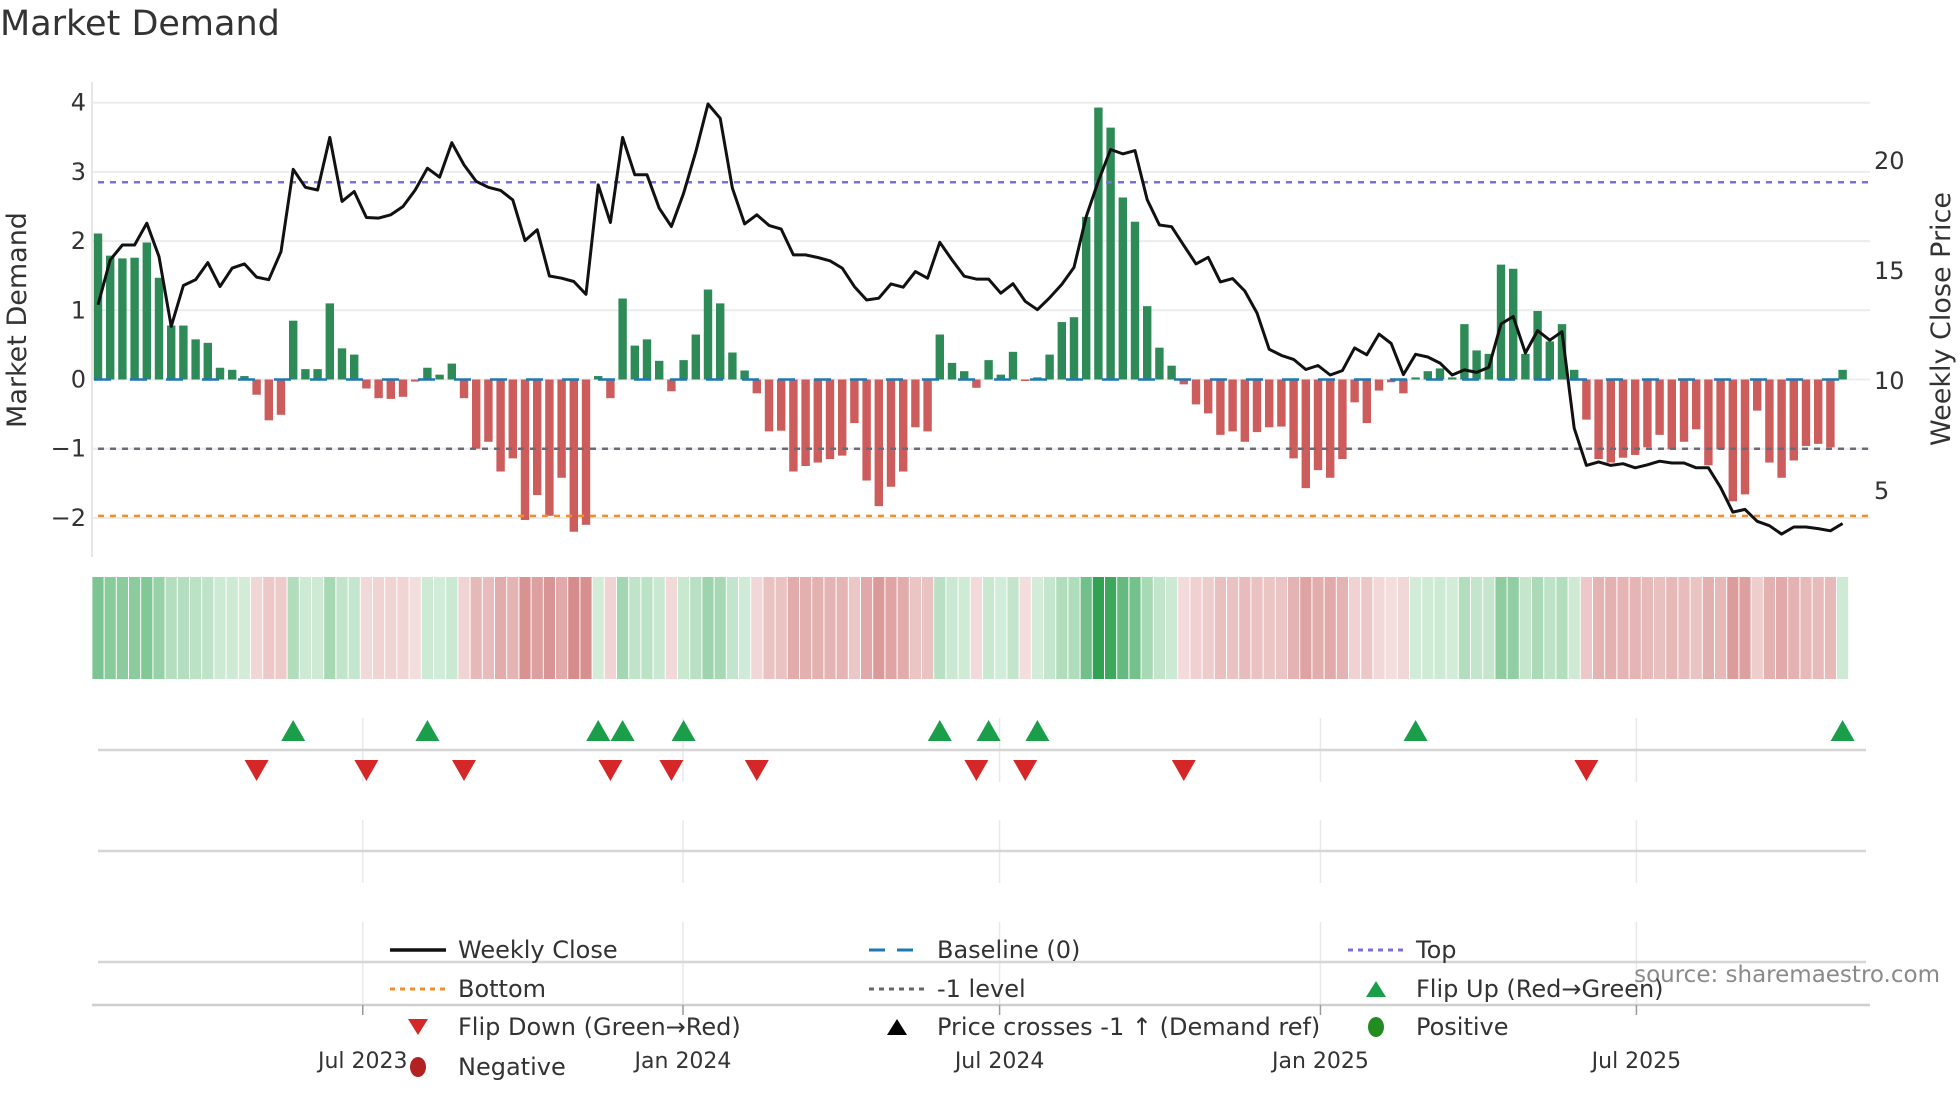 The height and width of the screenshot is (1102, 1960). Describe the element at coordinates (973, 950) in the screenshot. I see `legend-item: Baseline (0)` at that location.